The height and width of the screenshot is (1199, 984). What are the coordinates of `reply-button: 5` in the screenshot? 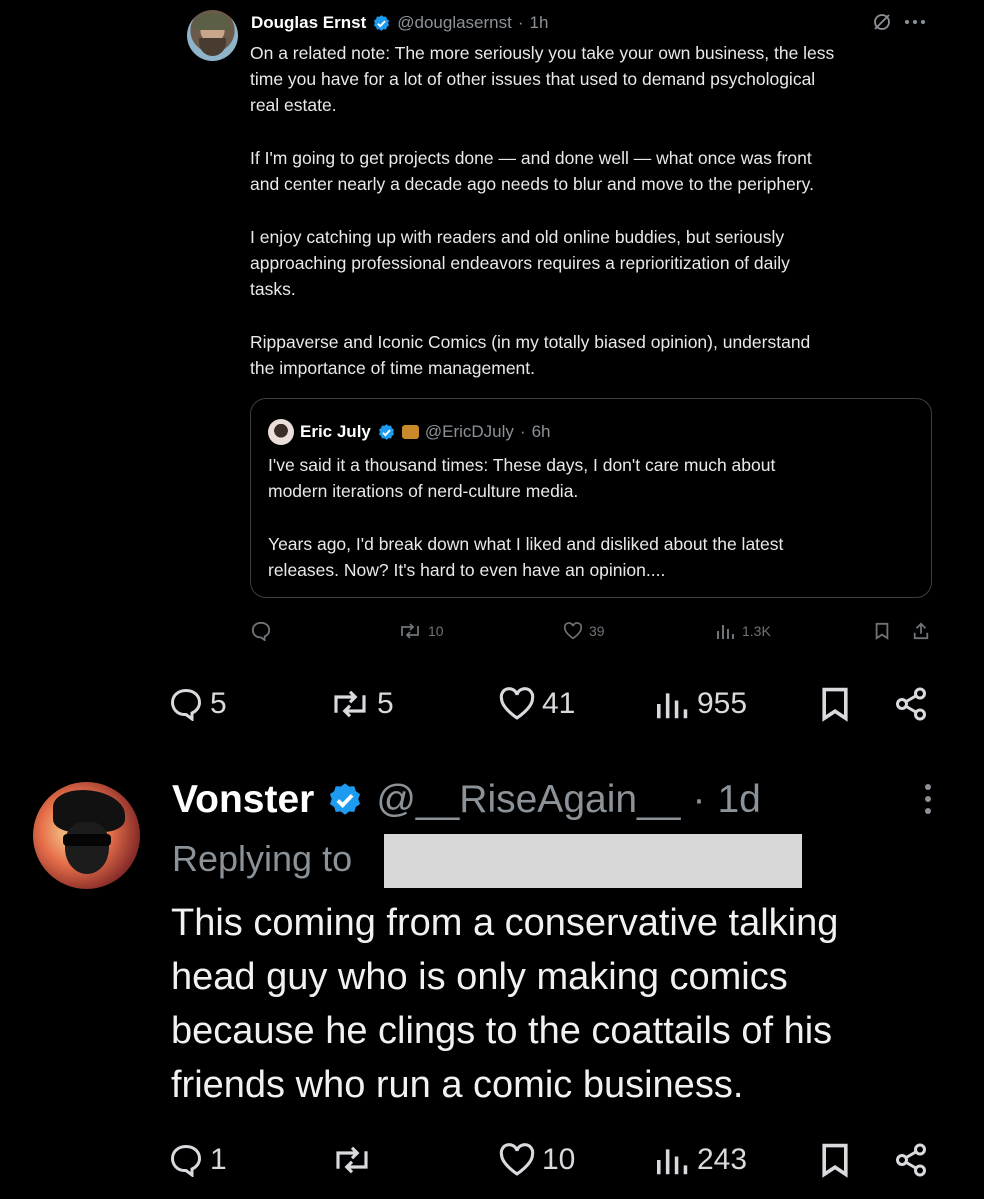 It's located at (197, 704).